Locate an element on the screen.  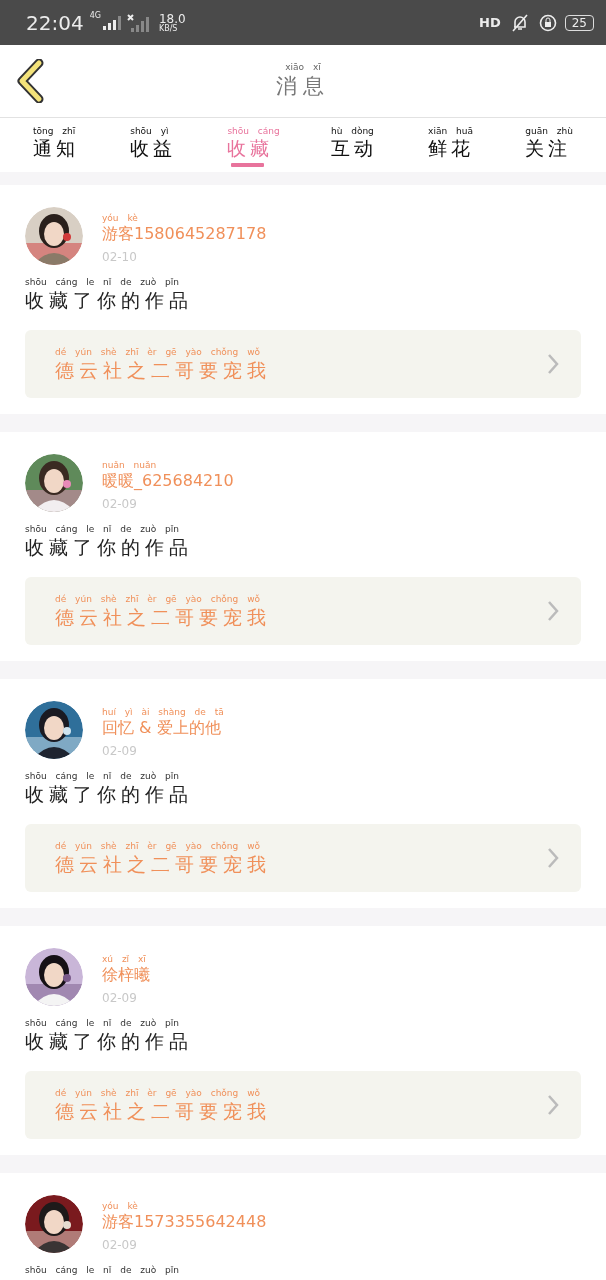
hd-call-label: HD is located at coordinates (490, 22).